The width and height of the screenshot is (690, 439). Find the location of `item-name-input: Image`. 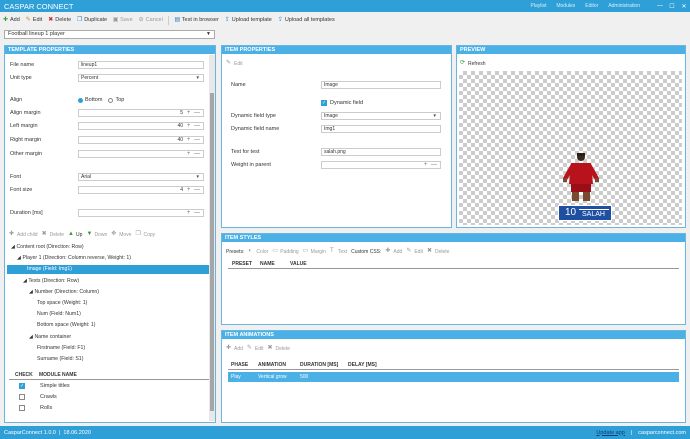

item-name-input: Image is located at coordinates (381, 85).